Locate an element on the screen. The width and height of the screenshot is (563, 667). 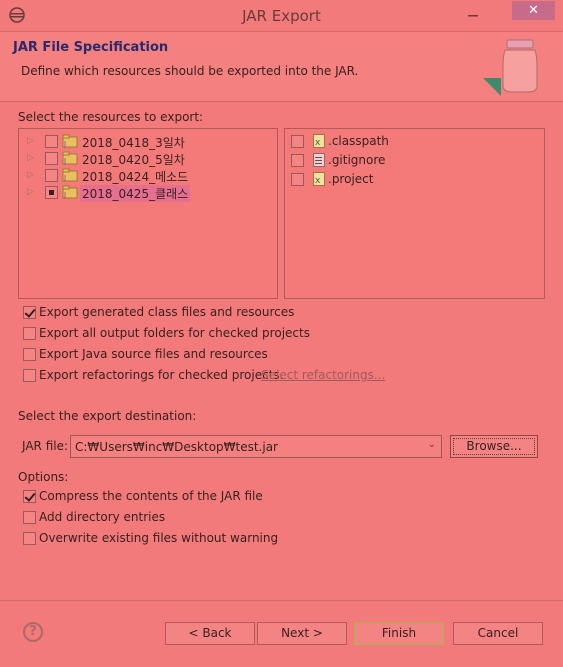
jar-illustration-icon is located at coordinates (510, 67).